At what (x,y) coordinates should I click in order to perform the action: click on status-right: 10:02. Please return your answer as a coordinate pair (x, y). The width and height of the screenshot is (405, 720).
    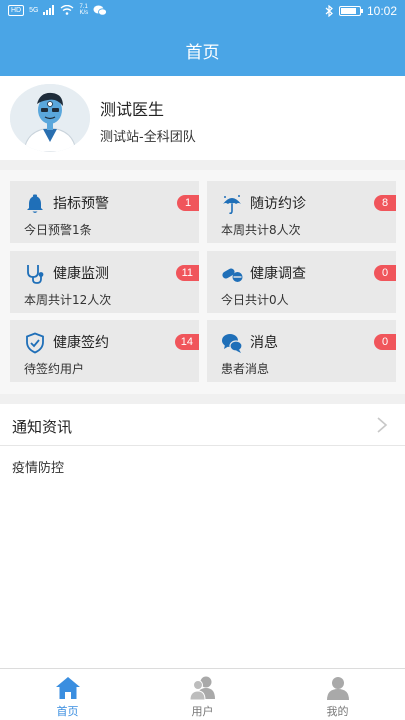
    Looking at the image, I should click on (361, 11).